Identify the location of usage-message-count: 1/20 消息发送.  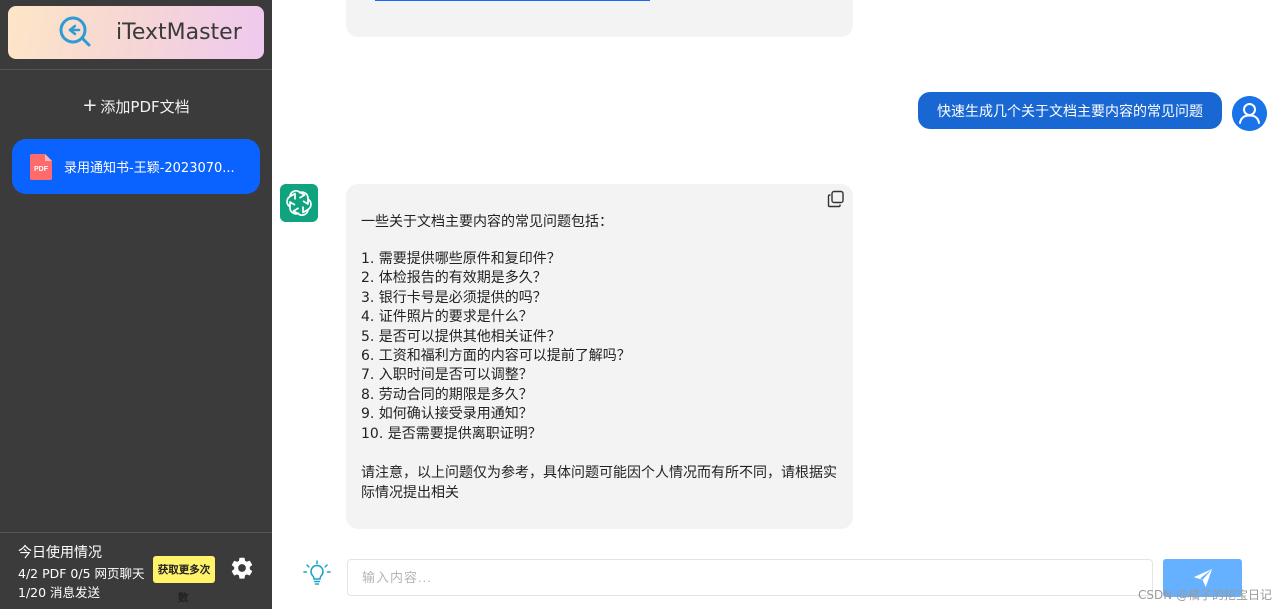
(59, 592).